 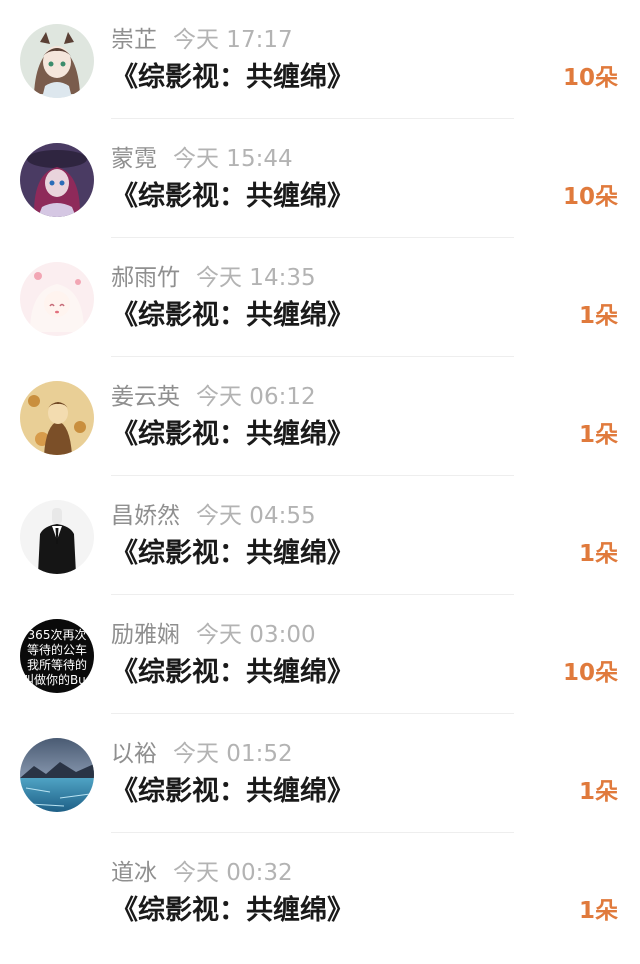 I want to click on landscape-avatar-icon, so click(x=57, y=775).